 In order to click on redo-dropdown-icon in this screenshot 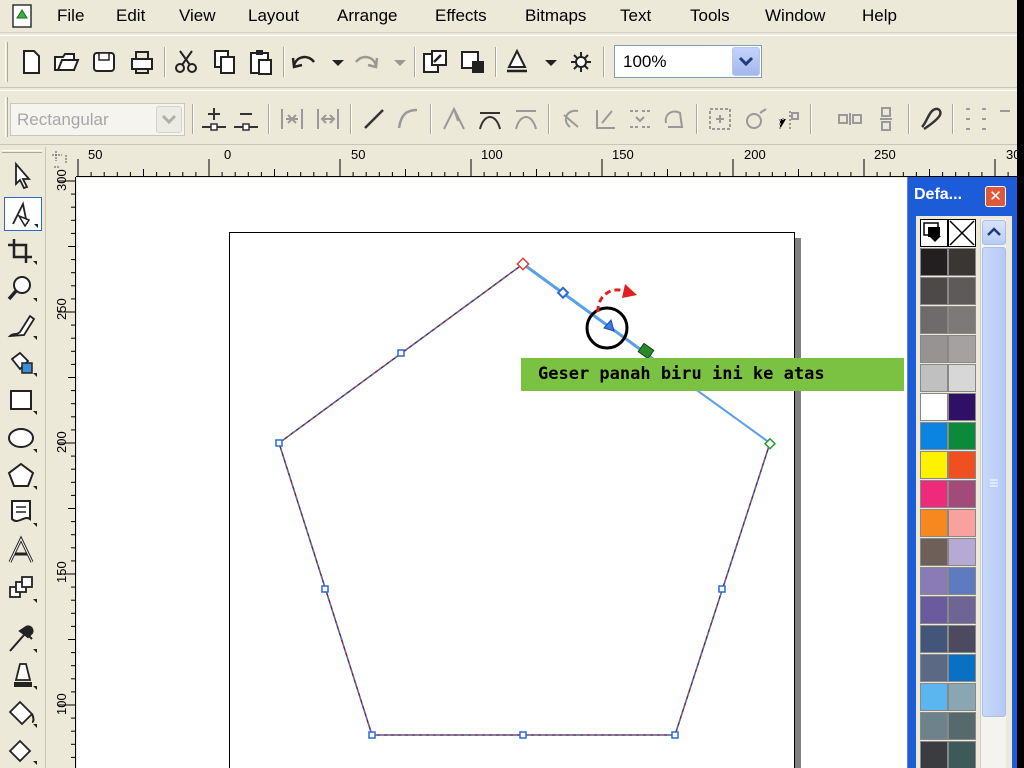, I will do `click(400, 62)`.